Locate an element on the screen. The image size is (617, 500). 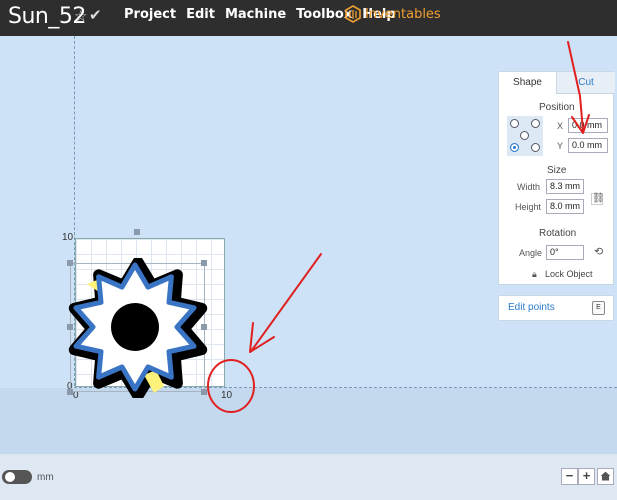
sun-gear-shape is located at coordinates (137, 328).